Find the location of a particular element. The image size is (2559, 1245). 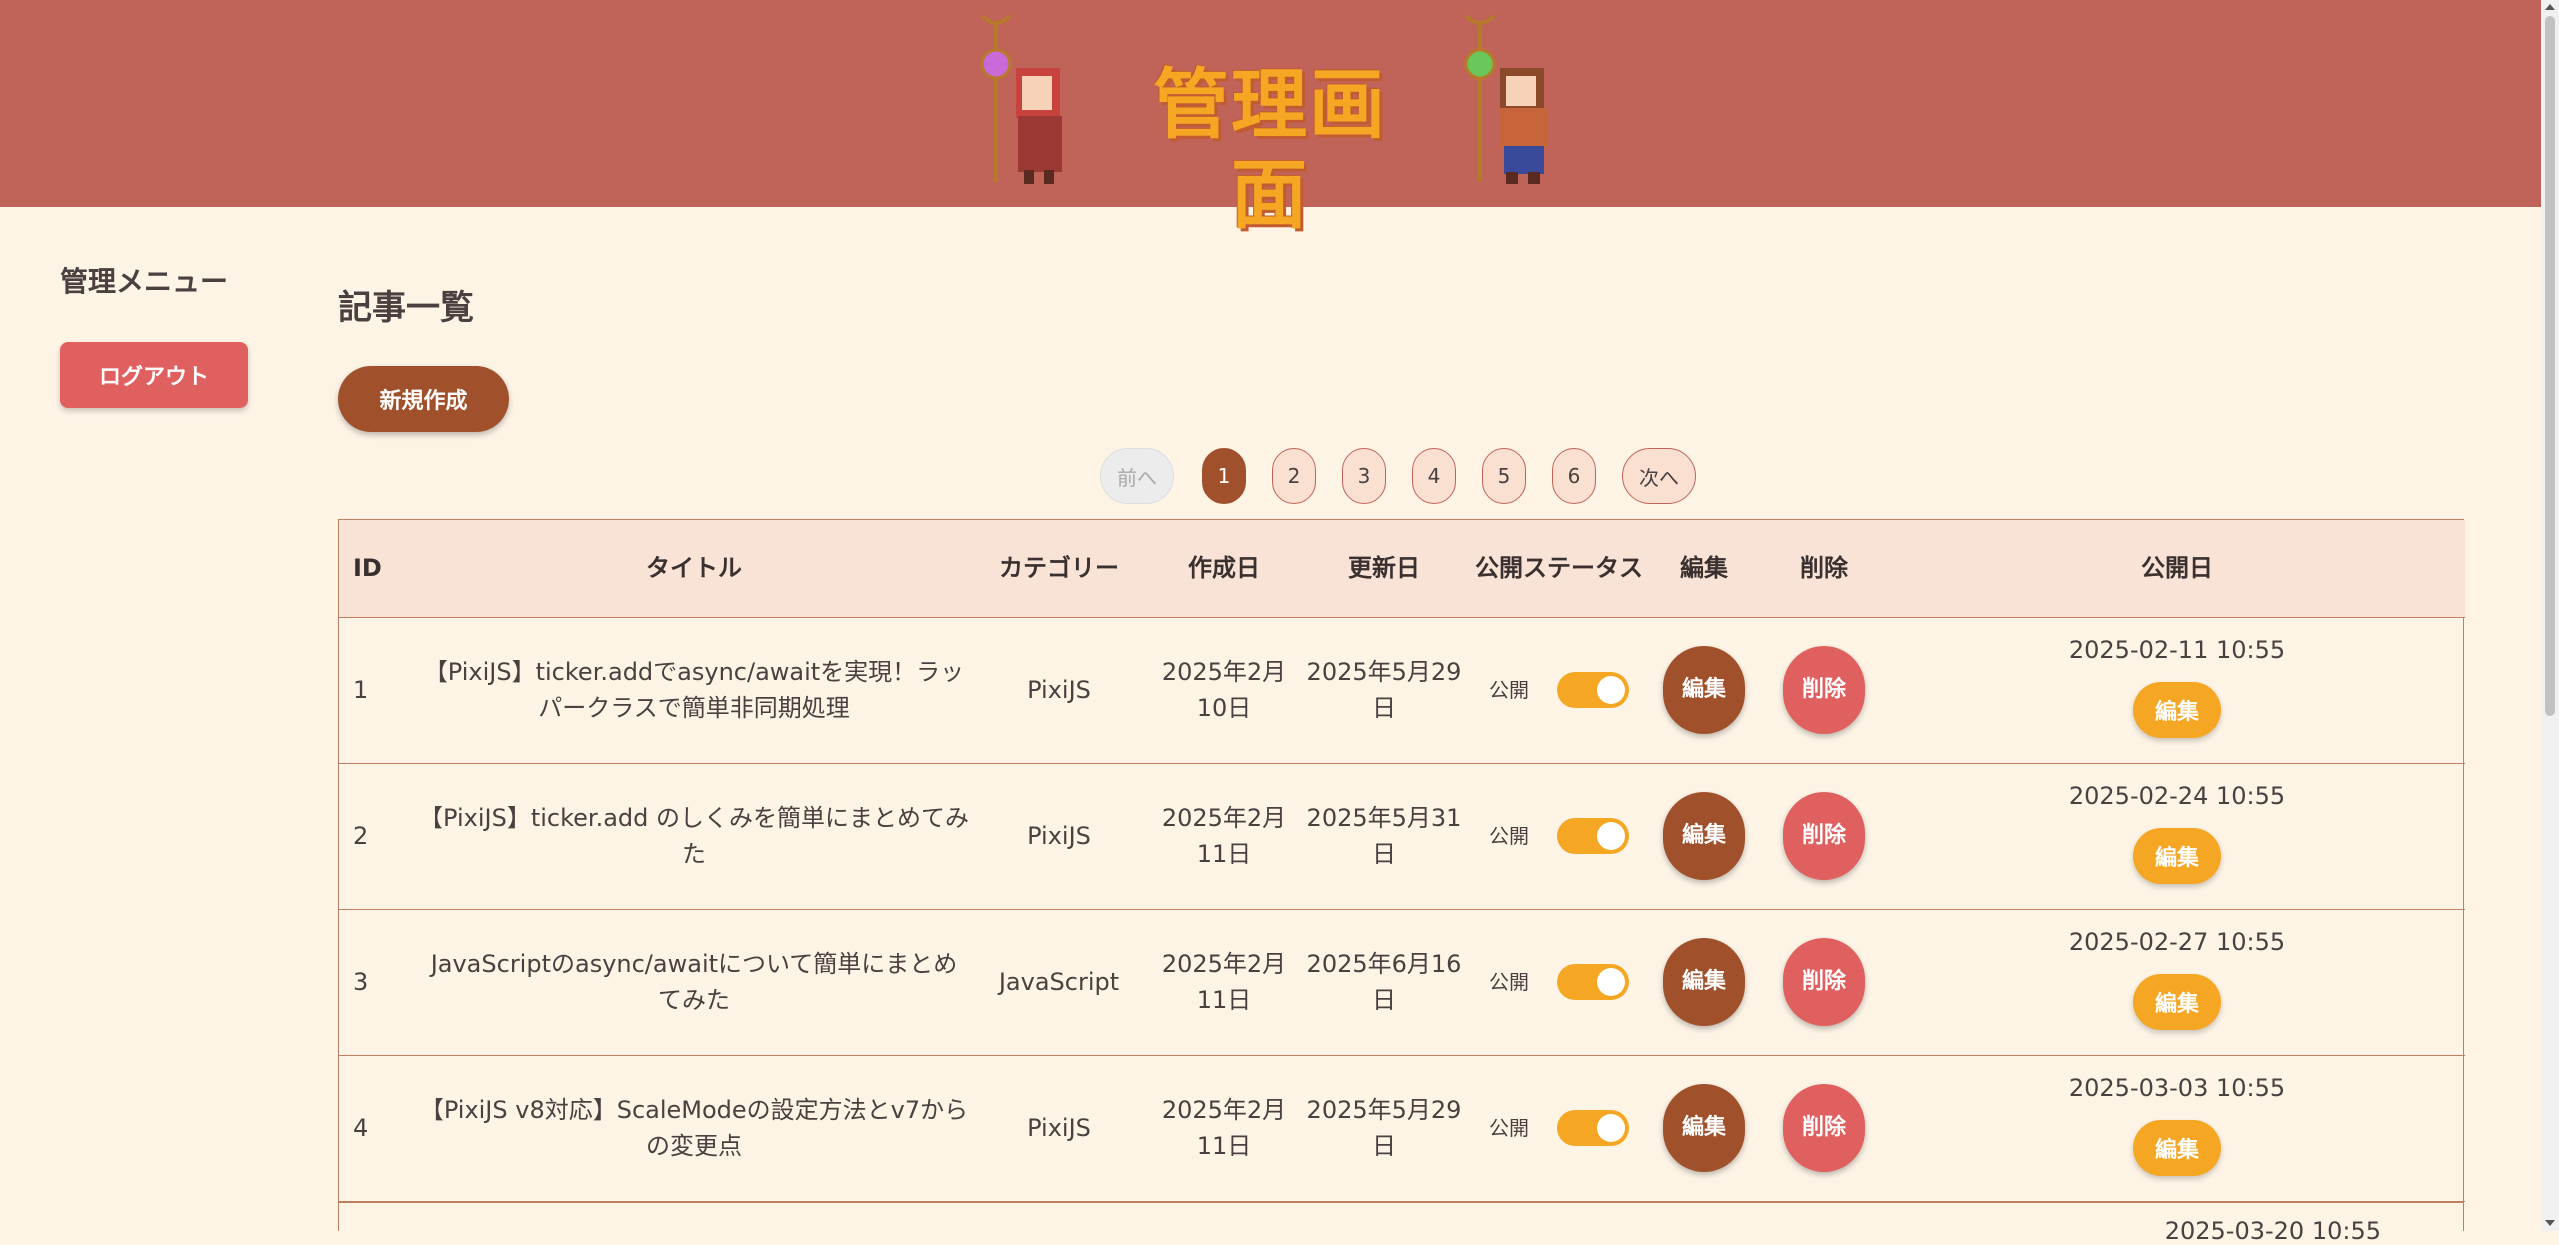

cell-published: 2025-03-03 10:55 編集 is located at coordinates (2177, 1128).